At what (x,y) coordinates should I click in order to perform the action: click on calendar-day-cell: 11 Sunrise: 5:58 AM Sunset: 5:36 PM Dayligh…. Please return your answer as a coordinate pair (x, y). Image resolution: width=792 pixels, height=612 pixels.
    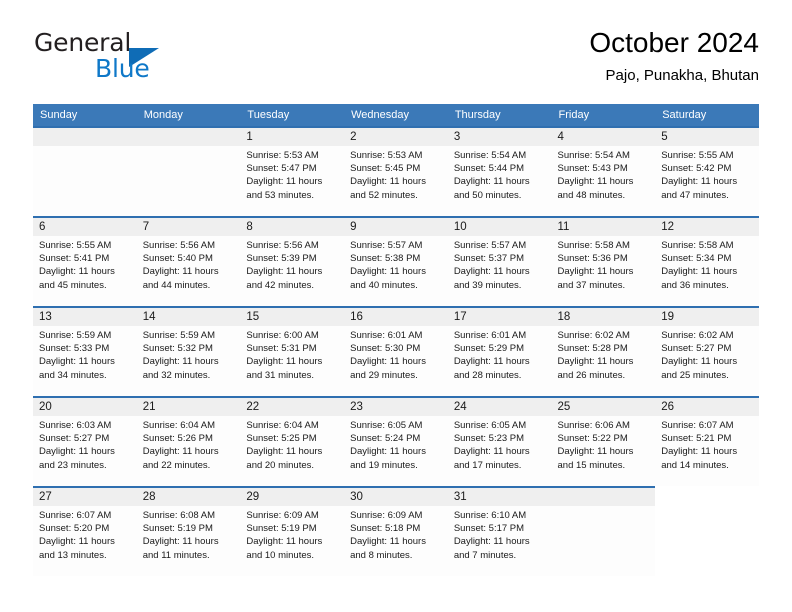
    Looking at the image, I should click on (603, 261).